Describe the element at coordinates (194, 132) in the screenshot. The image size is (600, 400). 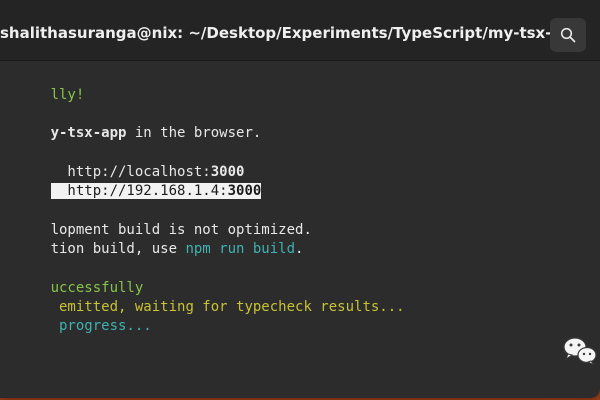
I see `browser-text: in the browser.` at that location.